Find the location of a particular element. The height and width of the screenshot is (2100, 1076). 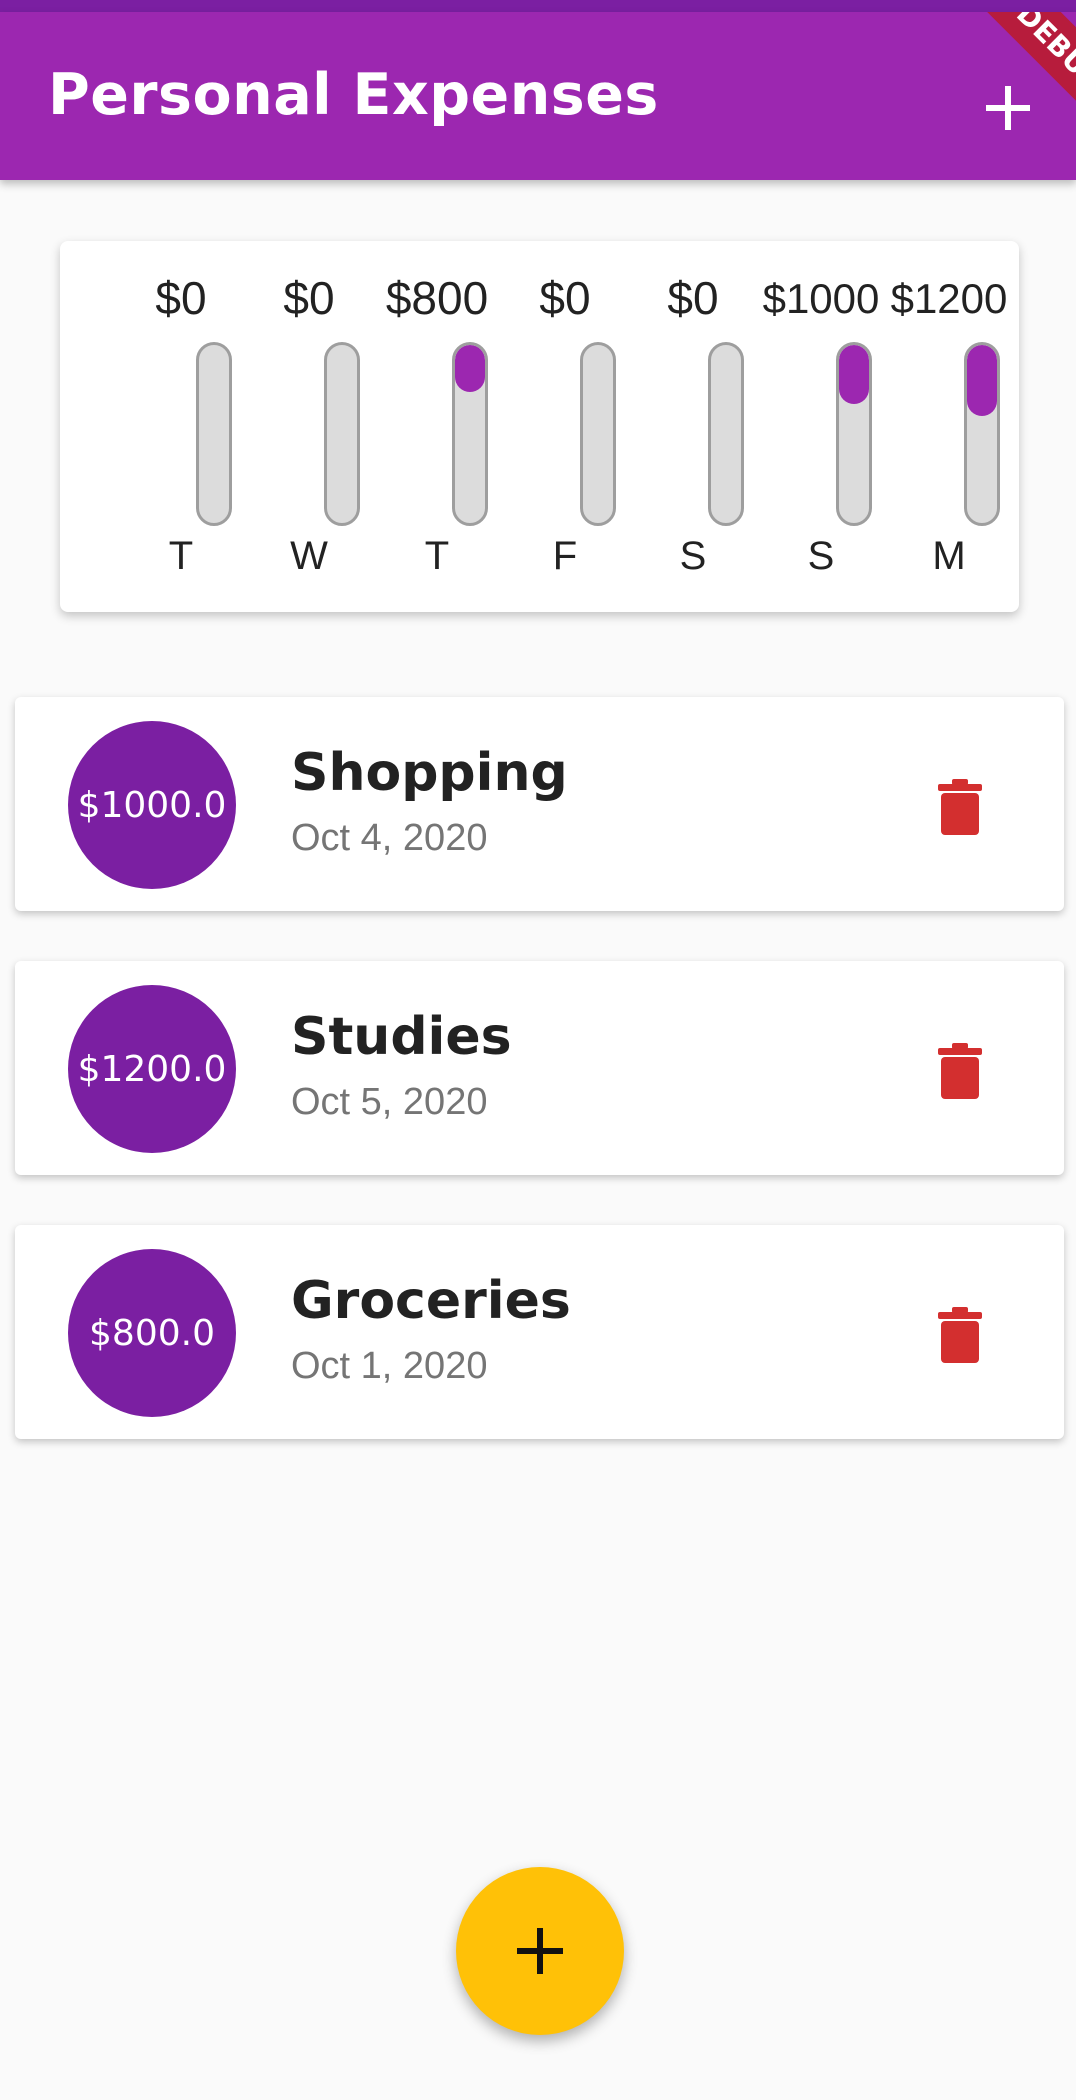

app-bar: Personal Expenses DEBUG is located at coordinates (538, 96).